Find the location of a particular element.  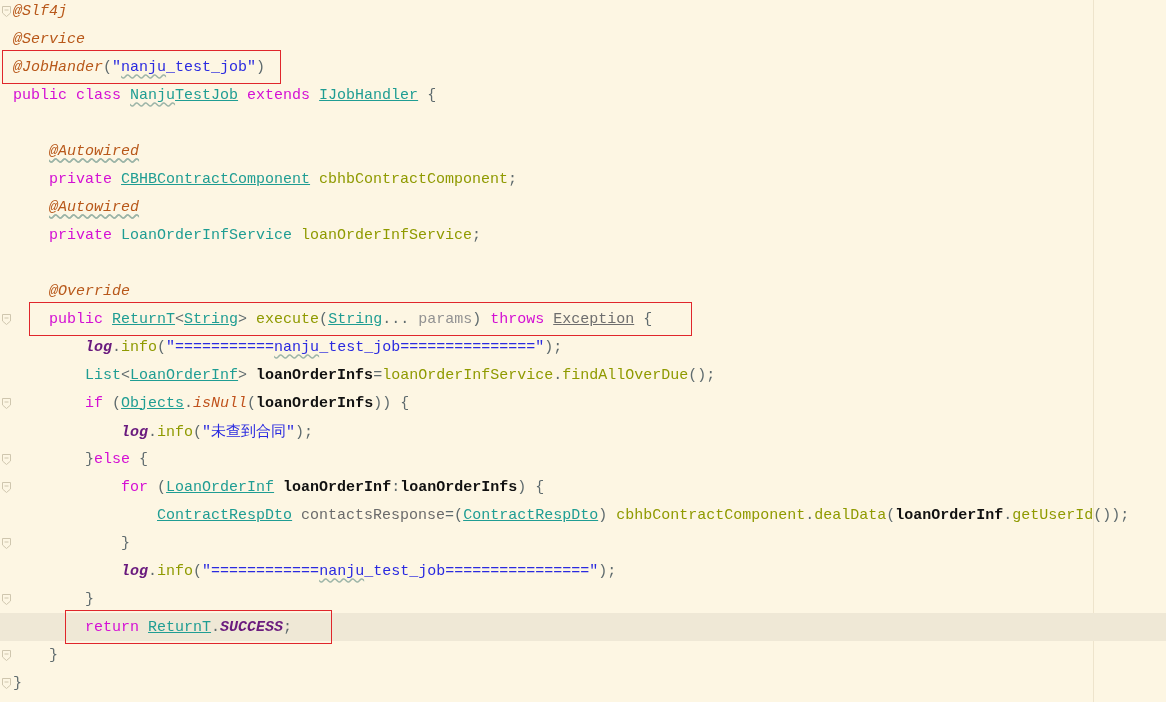

code-line: @Slf4j is located at coordinates (40, 11).